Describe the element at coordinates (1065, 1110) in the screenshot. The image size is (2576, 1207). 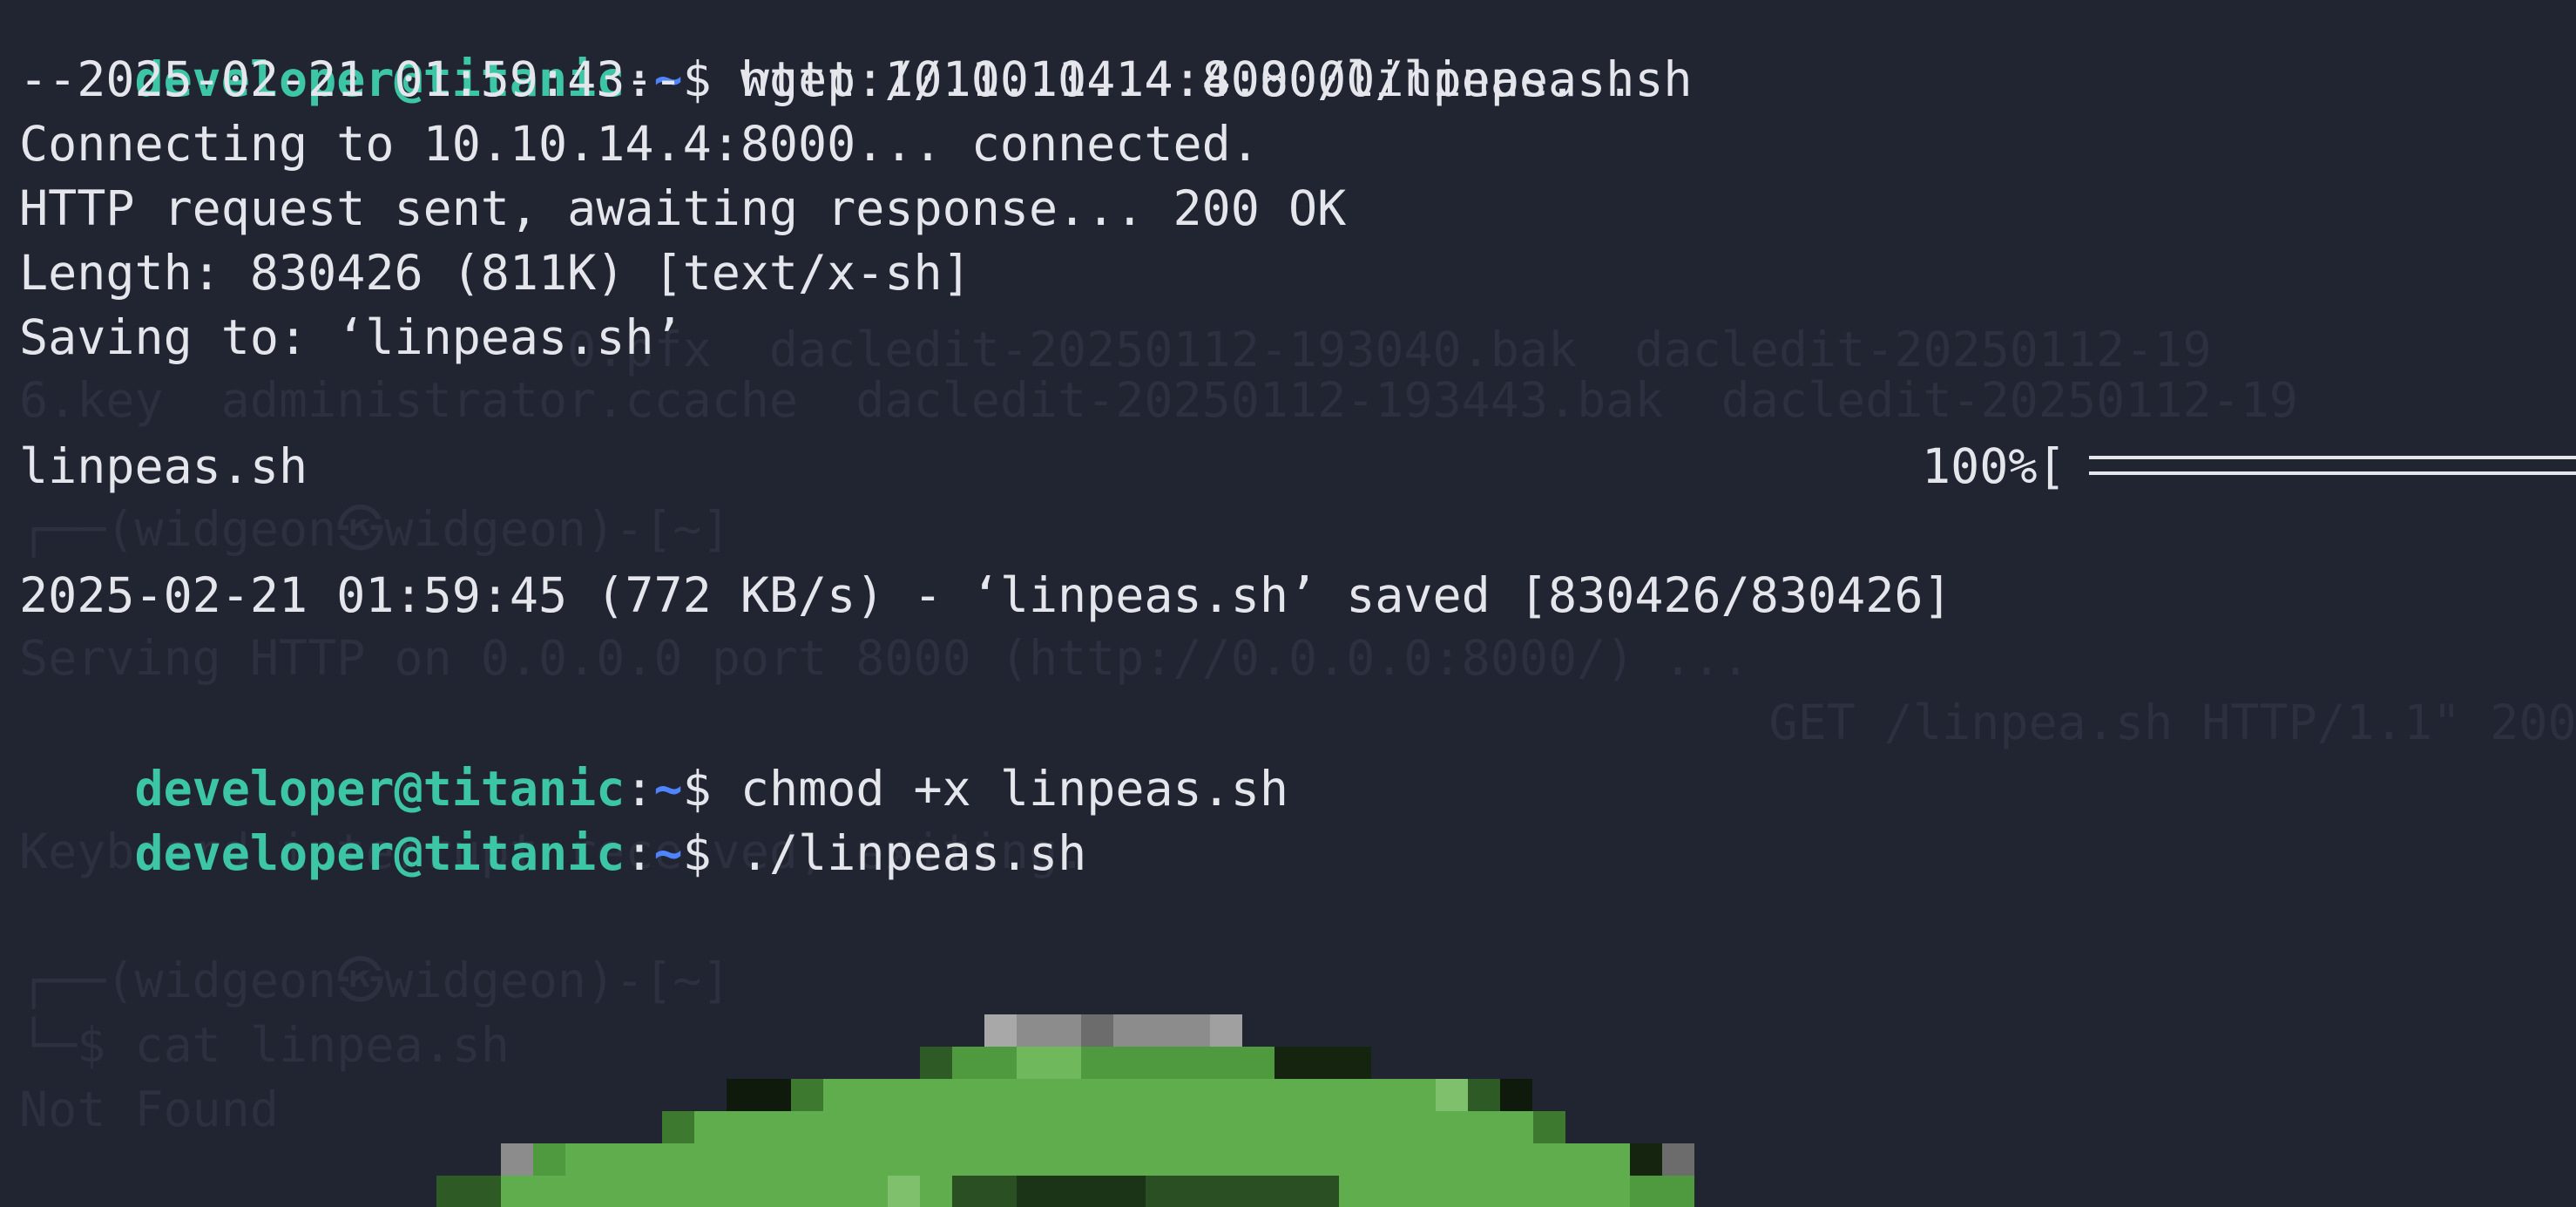
I see `linpeas-logo-icon` at that location.